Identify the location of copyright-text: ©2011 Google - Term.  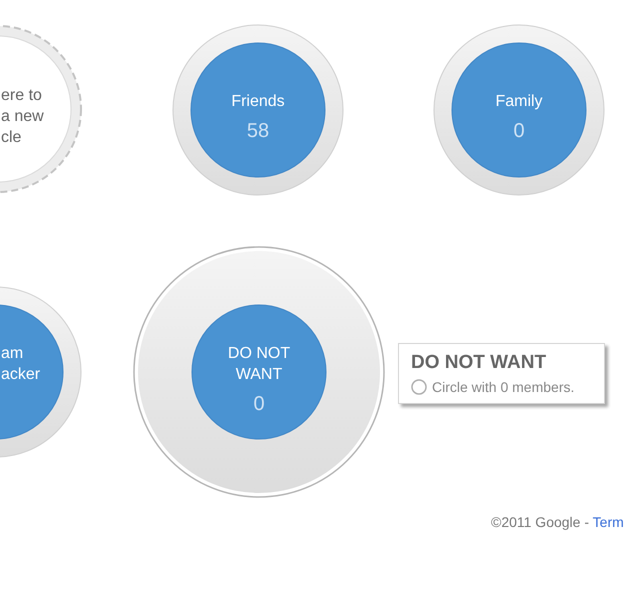
(557, 522).